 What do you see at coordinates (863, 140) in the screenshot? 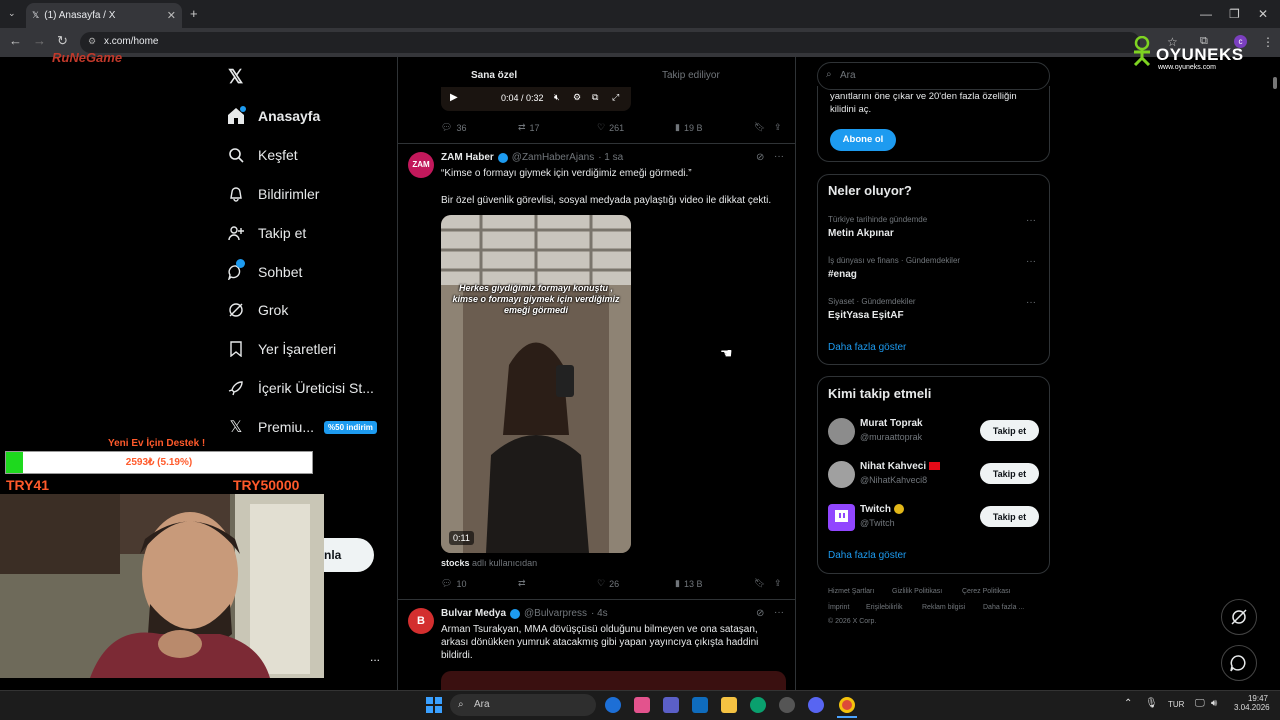
I see `subscribe-button: Abone ol` at bounding box center [863, 140].